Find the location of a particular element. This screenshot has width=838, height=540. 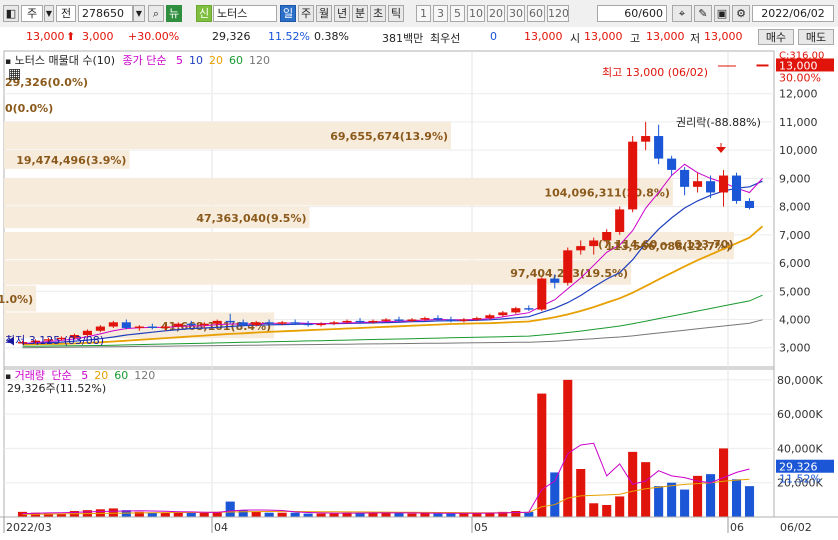

top-axis-hint: C:316.00 is located at coordinates (801, 55).